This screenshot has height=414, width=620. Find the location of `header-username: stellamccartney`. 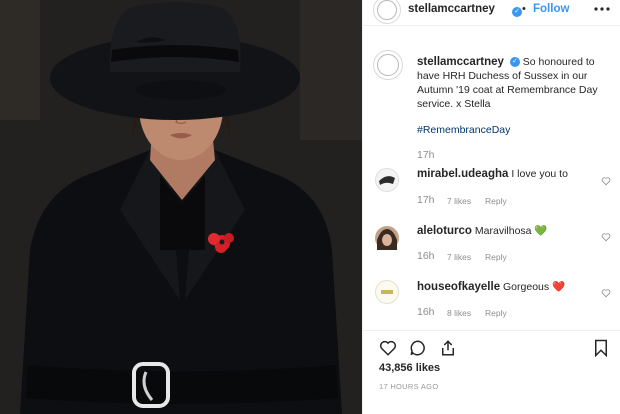

header-username: stellamccartney is located at coordinates (451, 9).